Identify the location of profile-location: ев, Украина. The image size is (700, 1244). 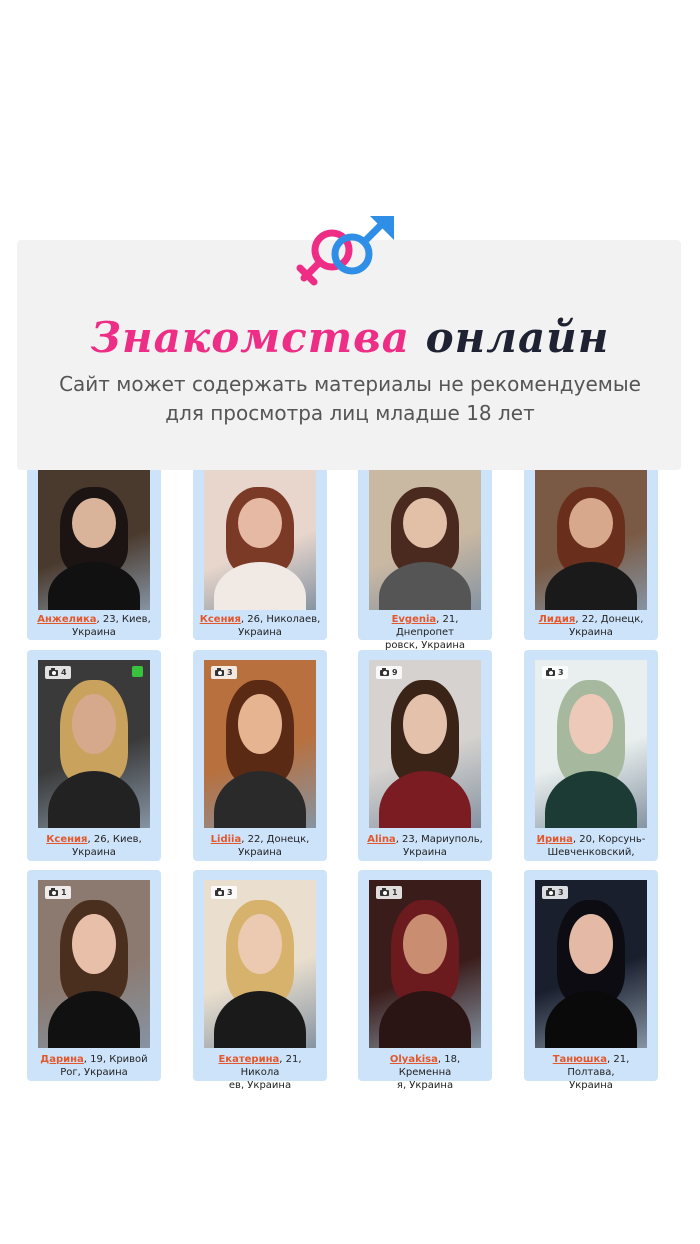
(260, 1085).